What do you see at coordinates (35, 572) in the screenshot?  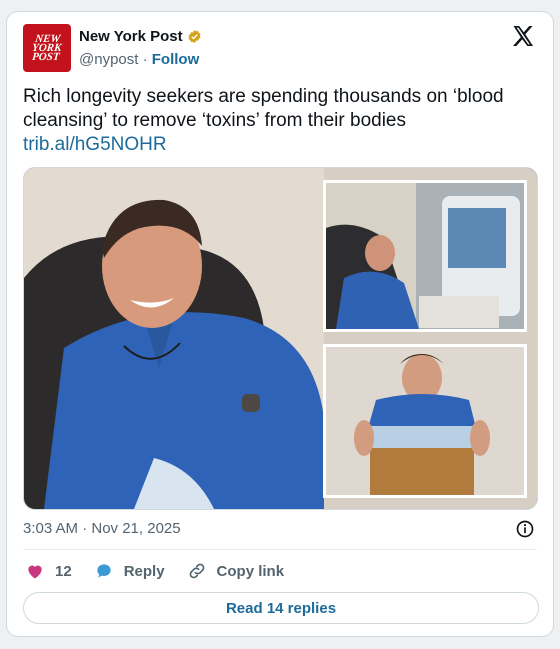 I see `heart-icon` at bounding box center [35, 572].